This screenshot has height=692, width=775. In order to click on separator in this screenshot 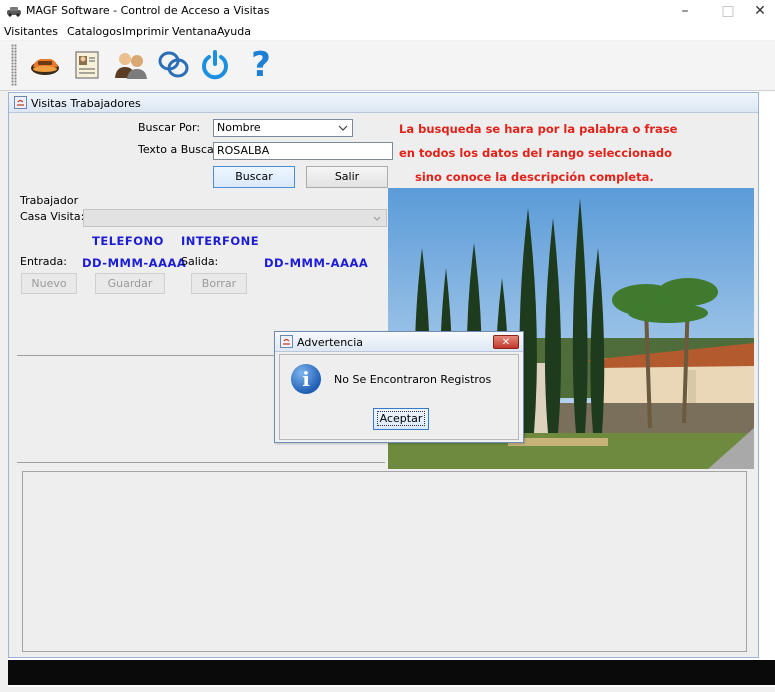, I will do `click(201, 462)`.